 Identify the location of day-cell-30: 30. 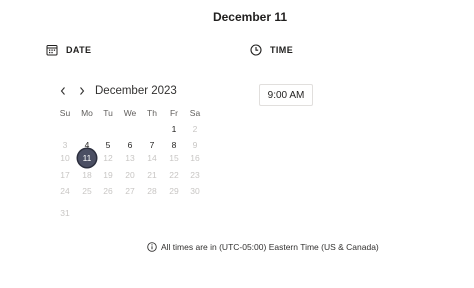
(195, 191).